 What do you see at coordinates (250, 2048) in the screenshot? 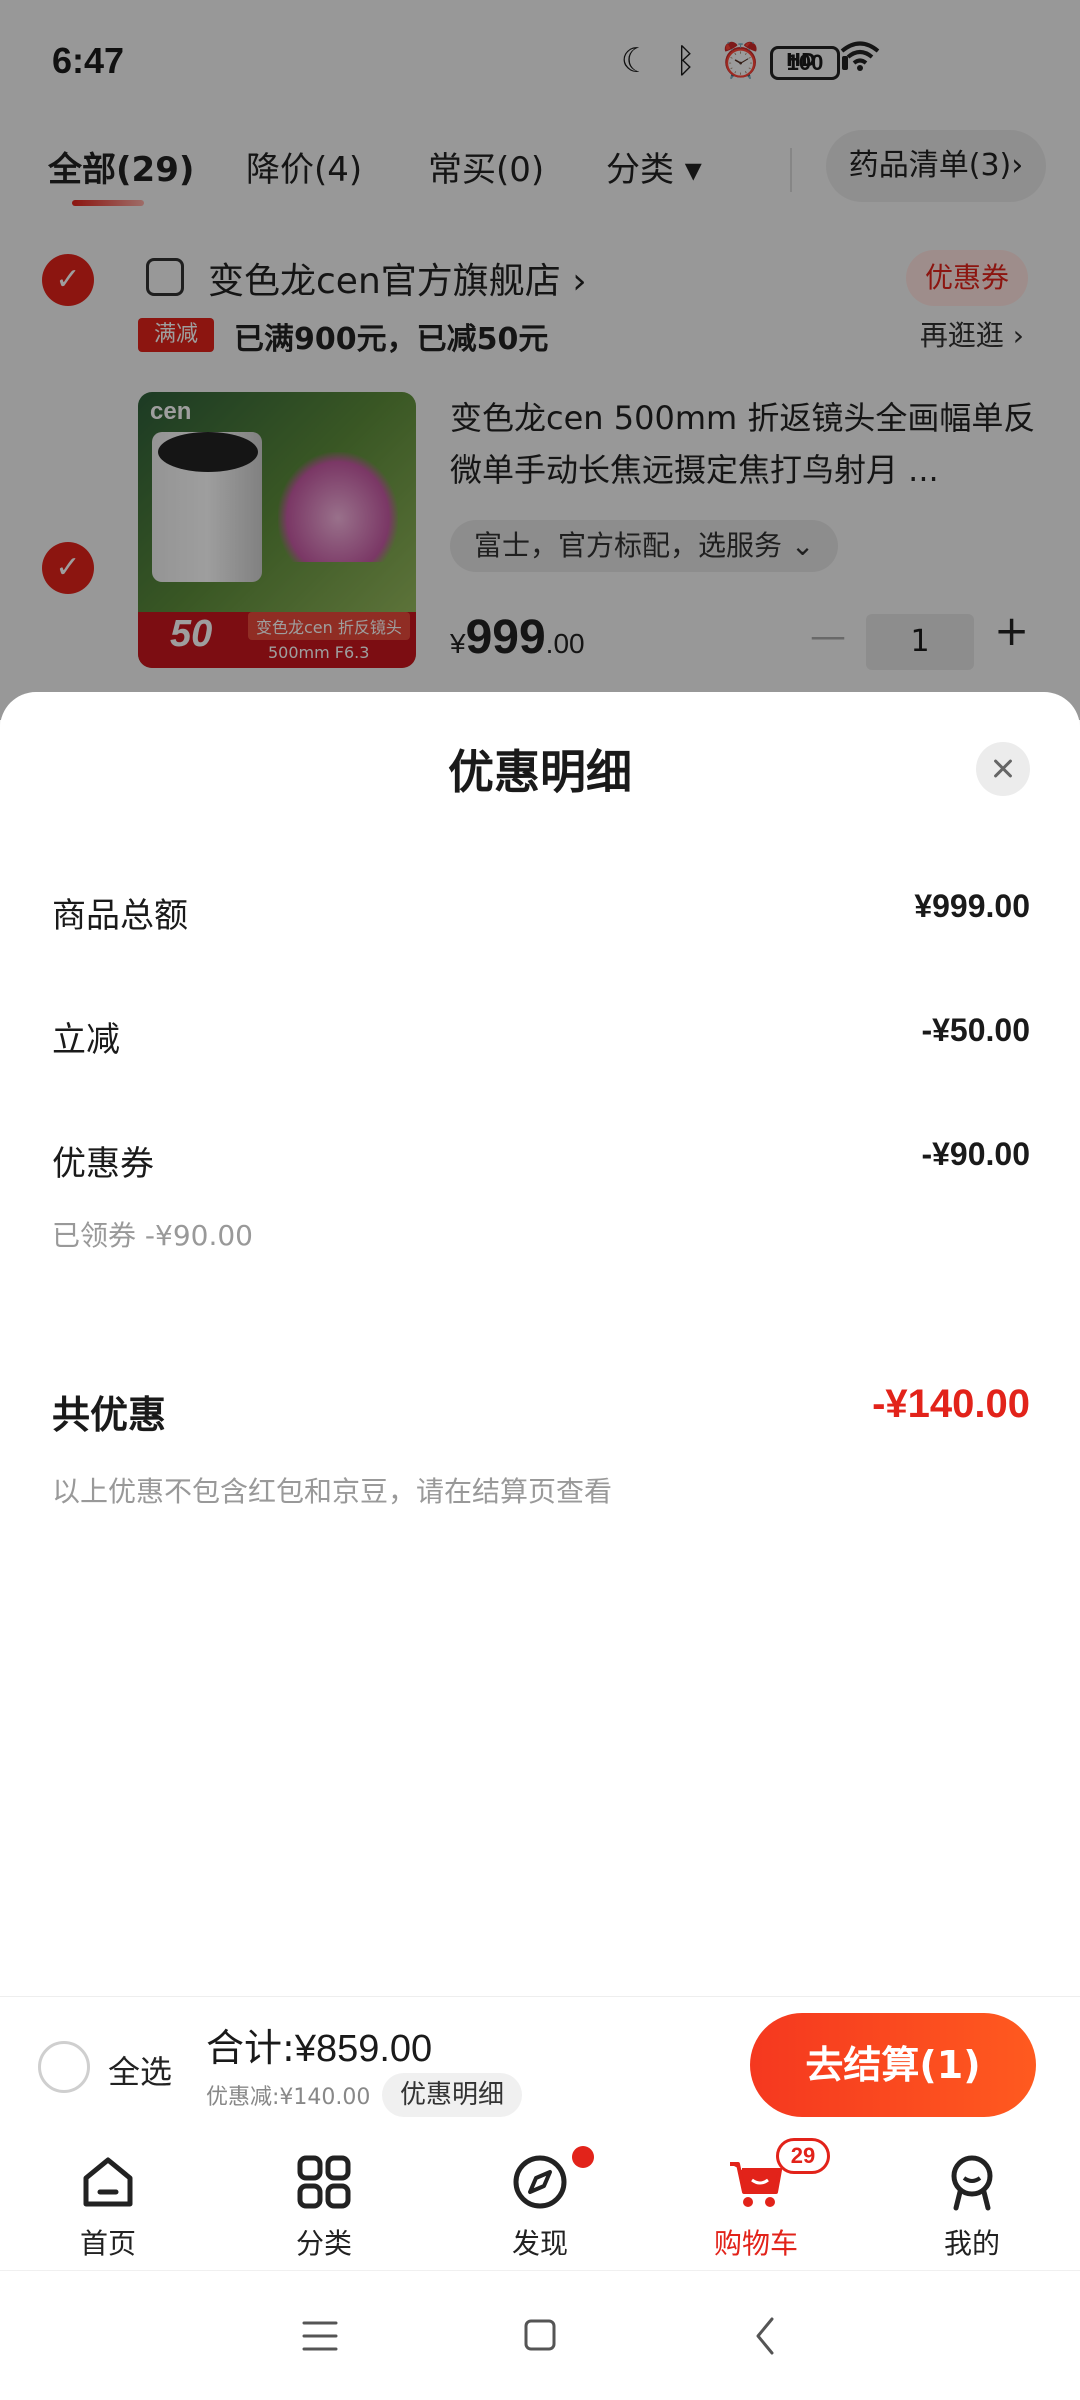
I see `sum-label: 合计:` at bounding box center [250, 2048].